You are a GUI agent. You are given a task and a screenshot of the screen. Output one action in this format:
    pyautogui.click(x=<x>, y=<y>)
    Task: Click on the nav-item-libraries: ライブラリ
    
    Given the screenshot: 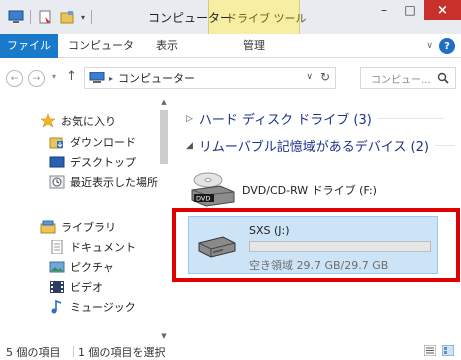 What is the action you would take?
    pyautogui.click(x=78, y=227)
    